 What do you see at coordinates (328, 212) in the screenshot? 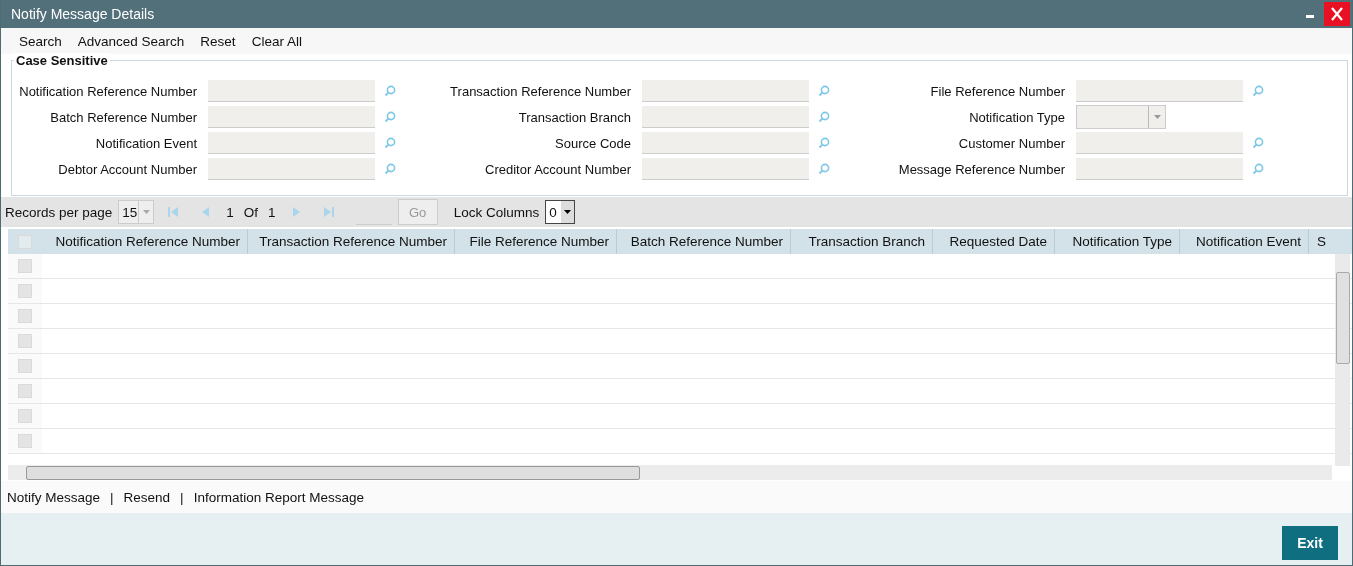
I see `last-page-icon` at bounding box center [328, 212].